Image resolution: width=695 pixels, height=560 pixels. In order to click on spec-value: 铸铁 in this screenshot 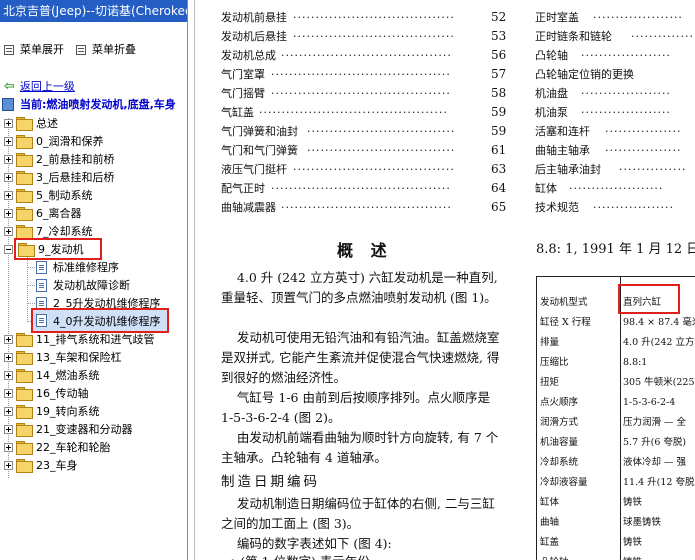, I will do `click(633, 542)`.